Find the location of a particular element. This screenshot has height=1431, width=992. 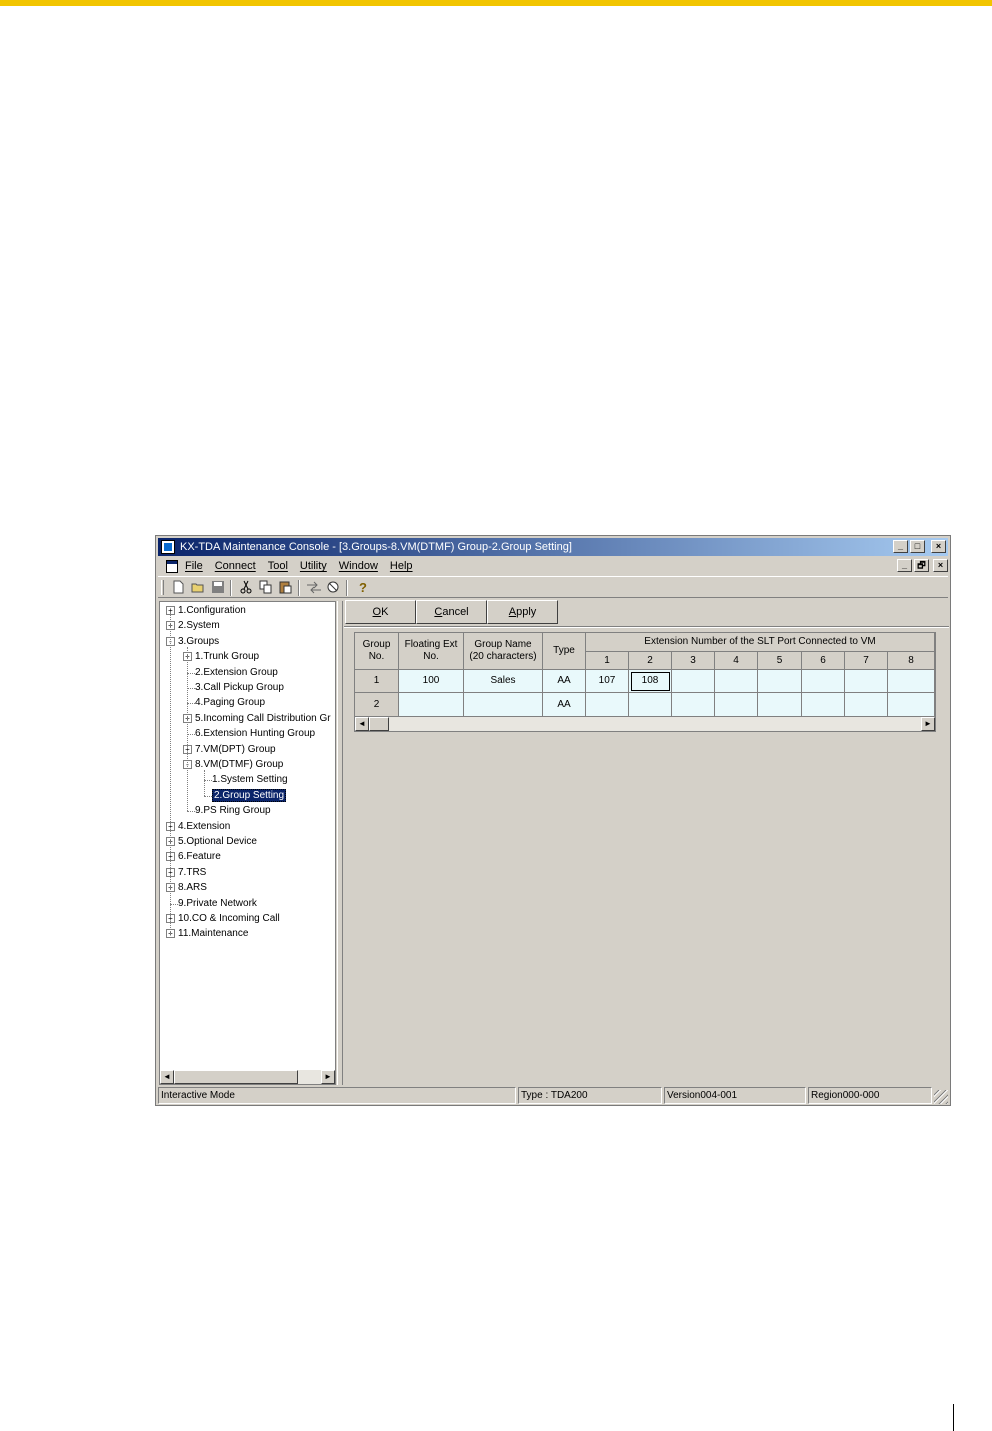

tree-item: 9.Private Network is located at coordinates (217, 904).